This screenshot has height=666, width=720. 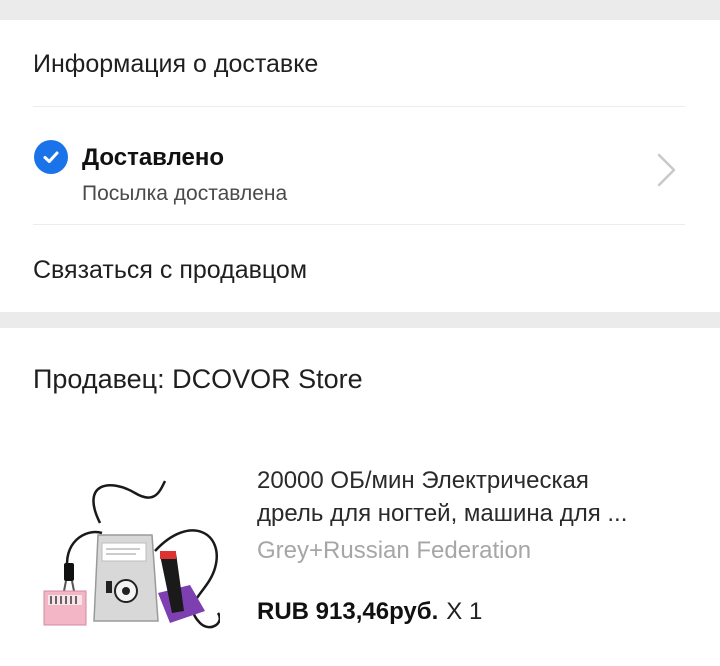 What do you see at coordinates (464, 611) in the screenshot?
I see `product-quantity: X 1` at bounding box center [464, 611].